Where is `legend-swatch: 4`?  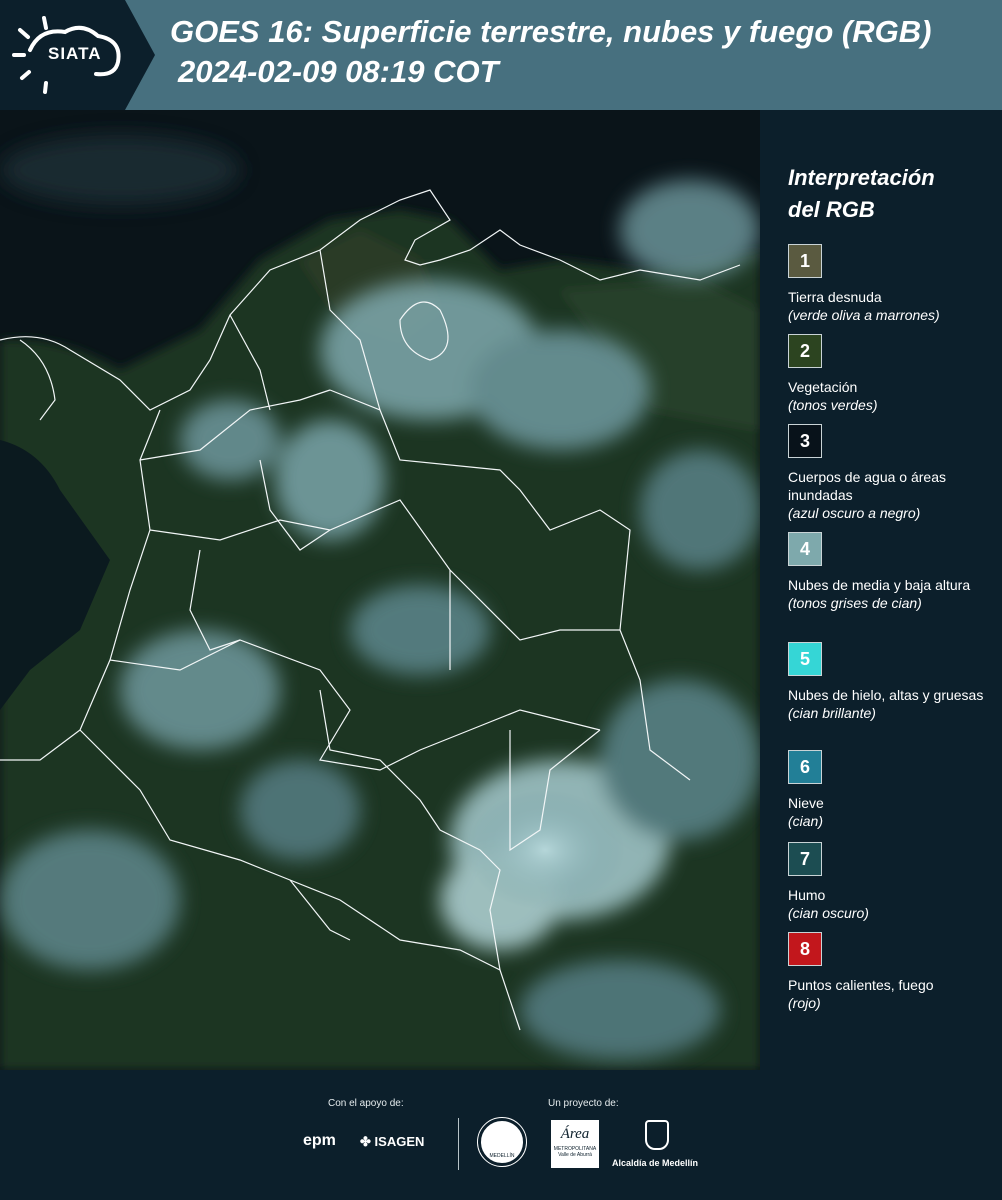
legend-swatch: 4 is located at coordinates (805, 549).